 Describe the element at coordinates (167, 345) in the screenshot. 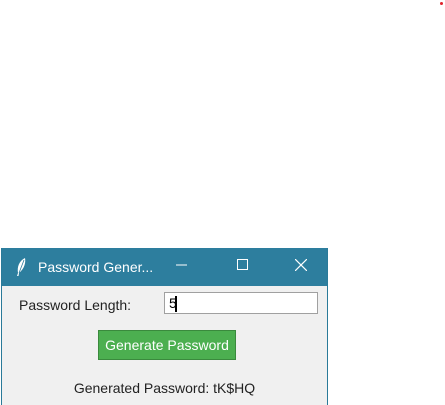

I see `generate-password-button: Generate Password` at that location.